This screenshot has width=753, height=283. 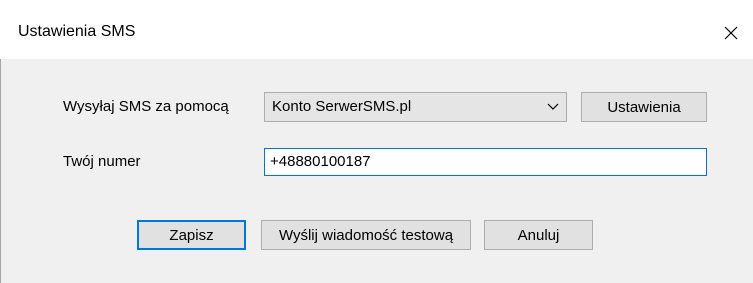 I want to click on phone-number-field: +48880100187, so click(x=485, y=162).